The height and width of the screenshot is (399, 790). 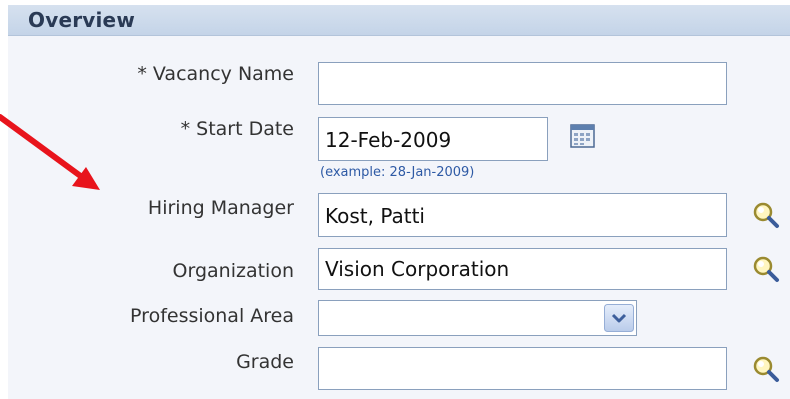 What do you see at coordinates (477, 318) in the screenshot?
I see `professional-area-select` at bounding box center [477, 318].